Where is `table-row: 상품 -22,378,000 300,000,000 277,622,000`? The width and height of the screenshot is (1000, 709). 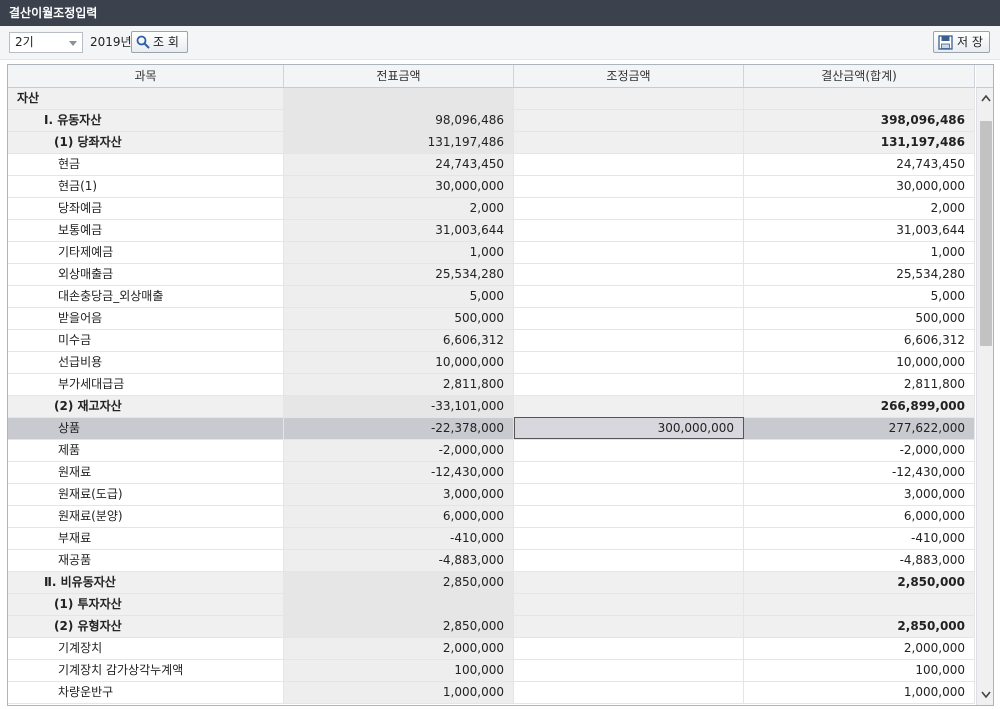 table-row: 상품 -22,378,000 300,000,000 277,622,000 is located at coordinates (491, 428).